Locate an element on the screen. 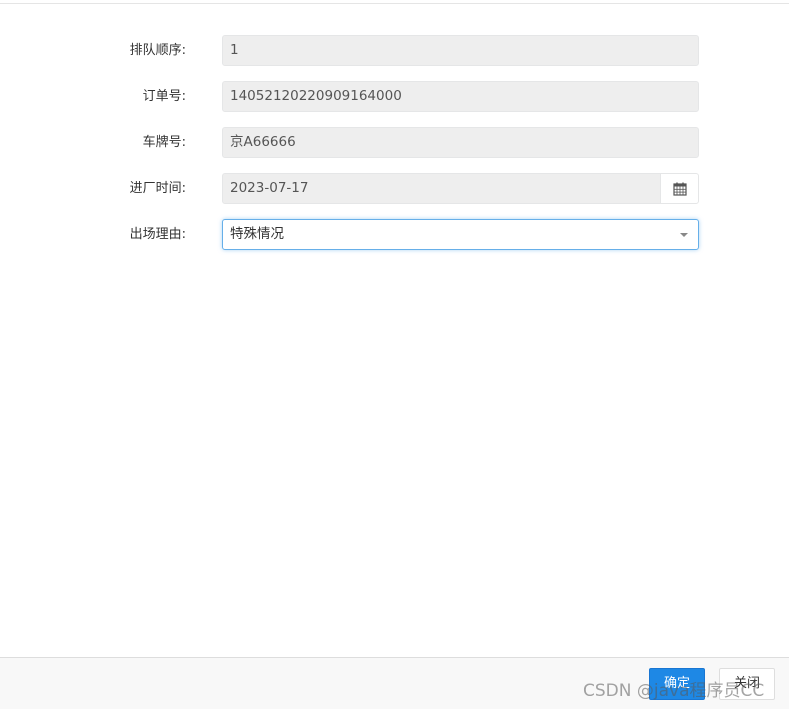 The image size is (789, 709). queue-order-field: 1 is located at coordinates (460, 50).